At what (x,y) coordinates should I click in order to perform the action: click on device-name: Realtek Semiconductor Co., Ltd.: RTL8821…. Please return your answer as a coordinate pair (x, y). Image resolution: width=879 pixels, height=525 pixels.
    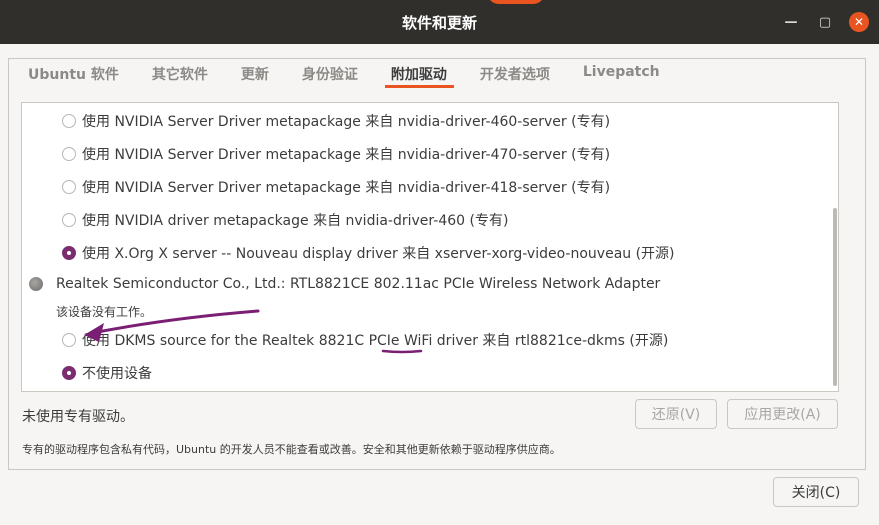
    Looking at the image, I should click on (358, 284).